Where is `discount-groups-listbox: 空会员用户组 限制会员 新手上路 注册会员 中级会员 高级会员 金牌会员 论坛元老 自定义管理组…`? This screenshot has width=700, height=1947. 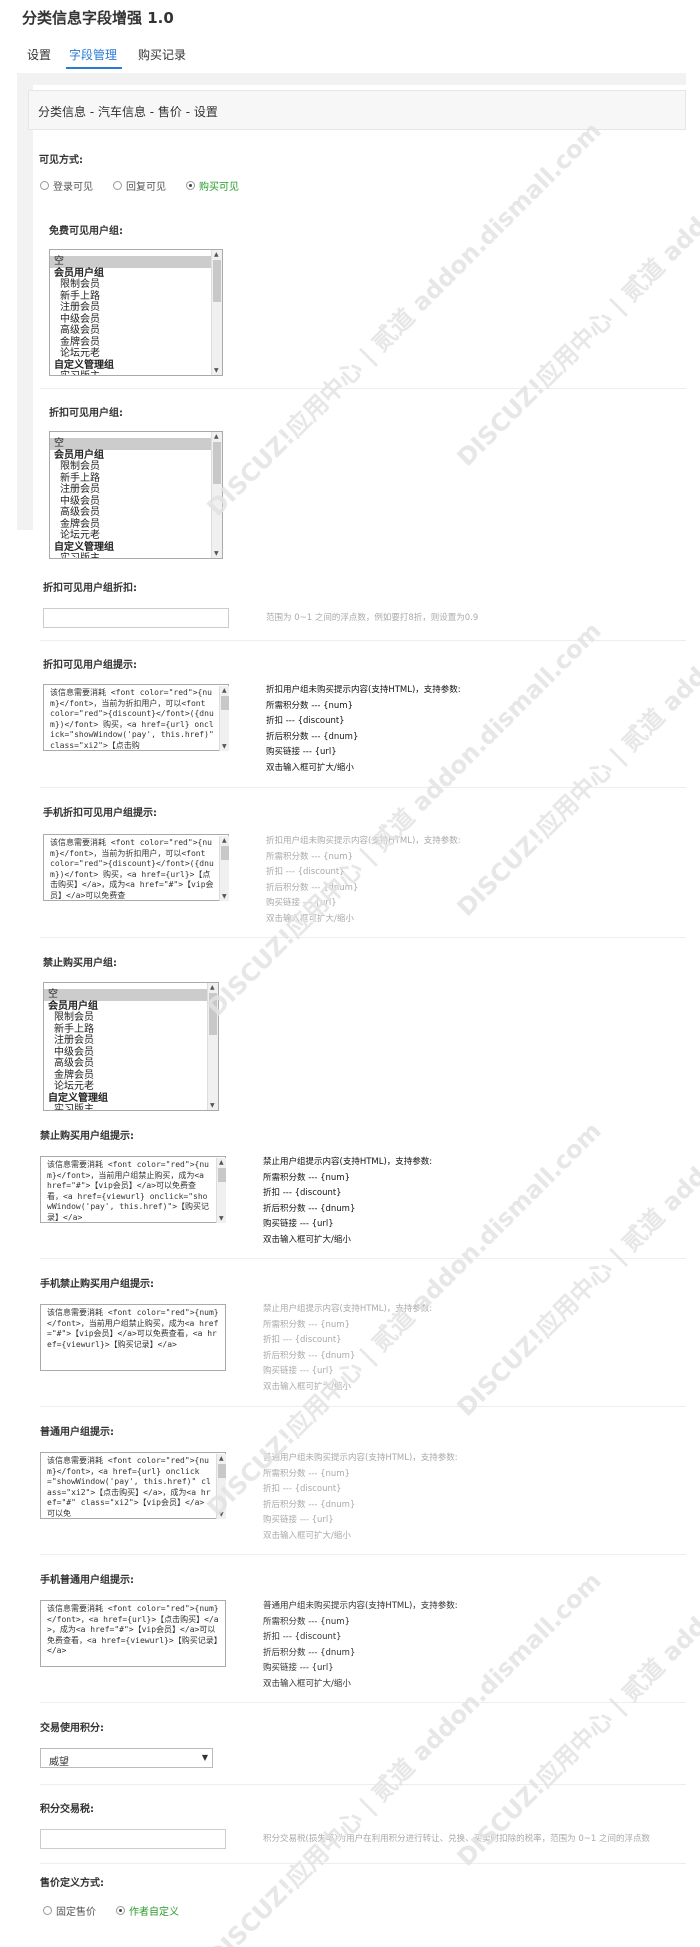 discount-groups-listbox: 空会员用户组 限制会员 新手上路 注册会员 中级会员 高级会员 金牌会员 论坛元老 自定义管理组… is located at coordinates (136, 495).